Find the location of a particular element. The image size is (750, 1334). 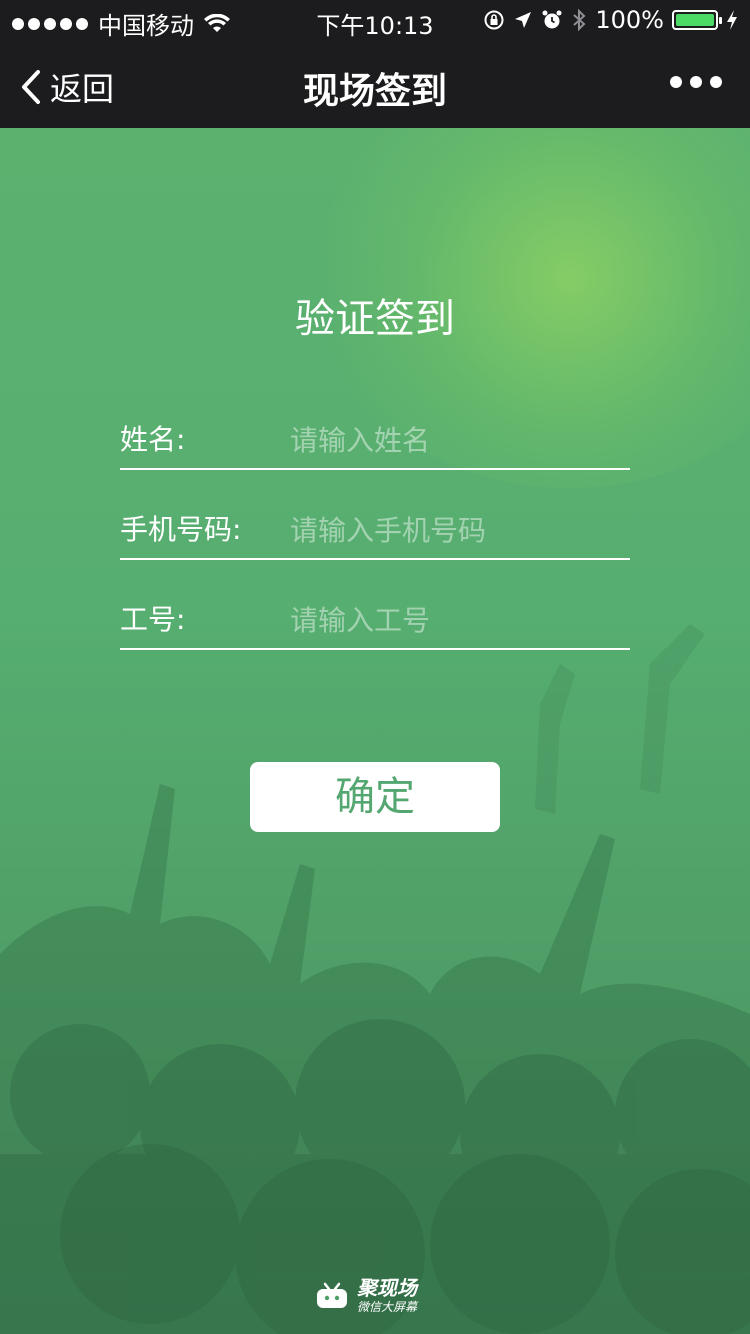

brand-logo: 聚现场 微信大屏幕 is located at coordinates (366, 1295).